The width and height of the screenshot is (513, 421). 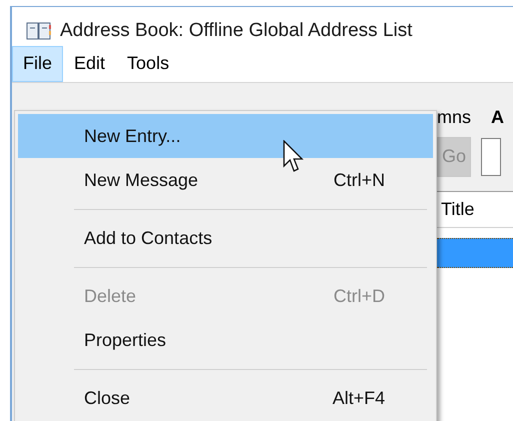 I want to click on menu-item: Close Alt+F4, so click(x=225, y=398).